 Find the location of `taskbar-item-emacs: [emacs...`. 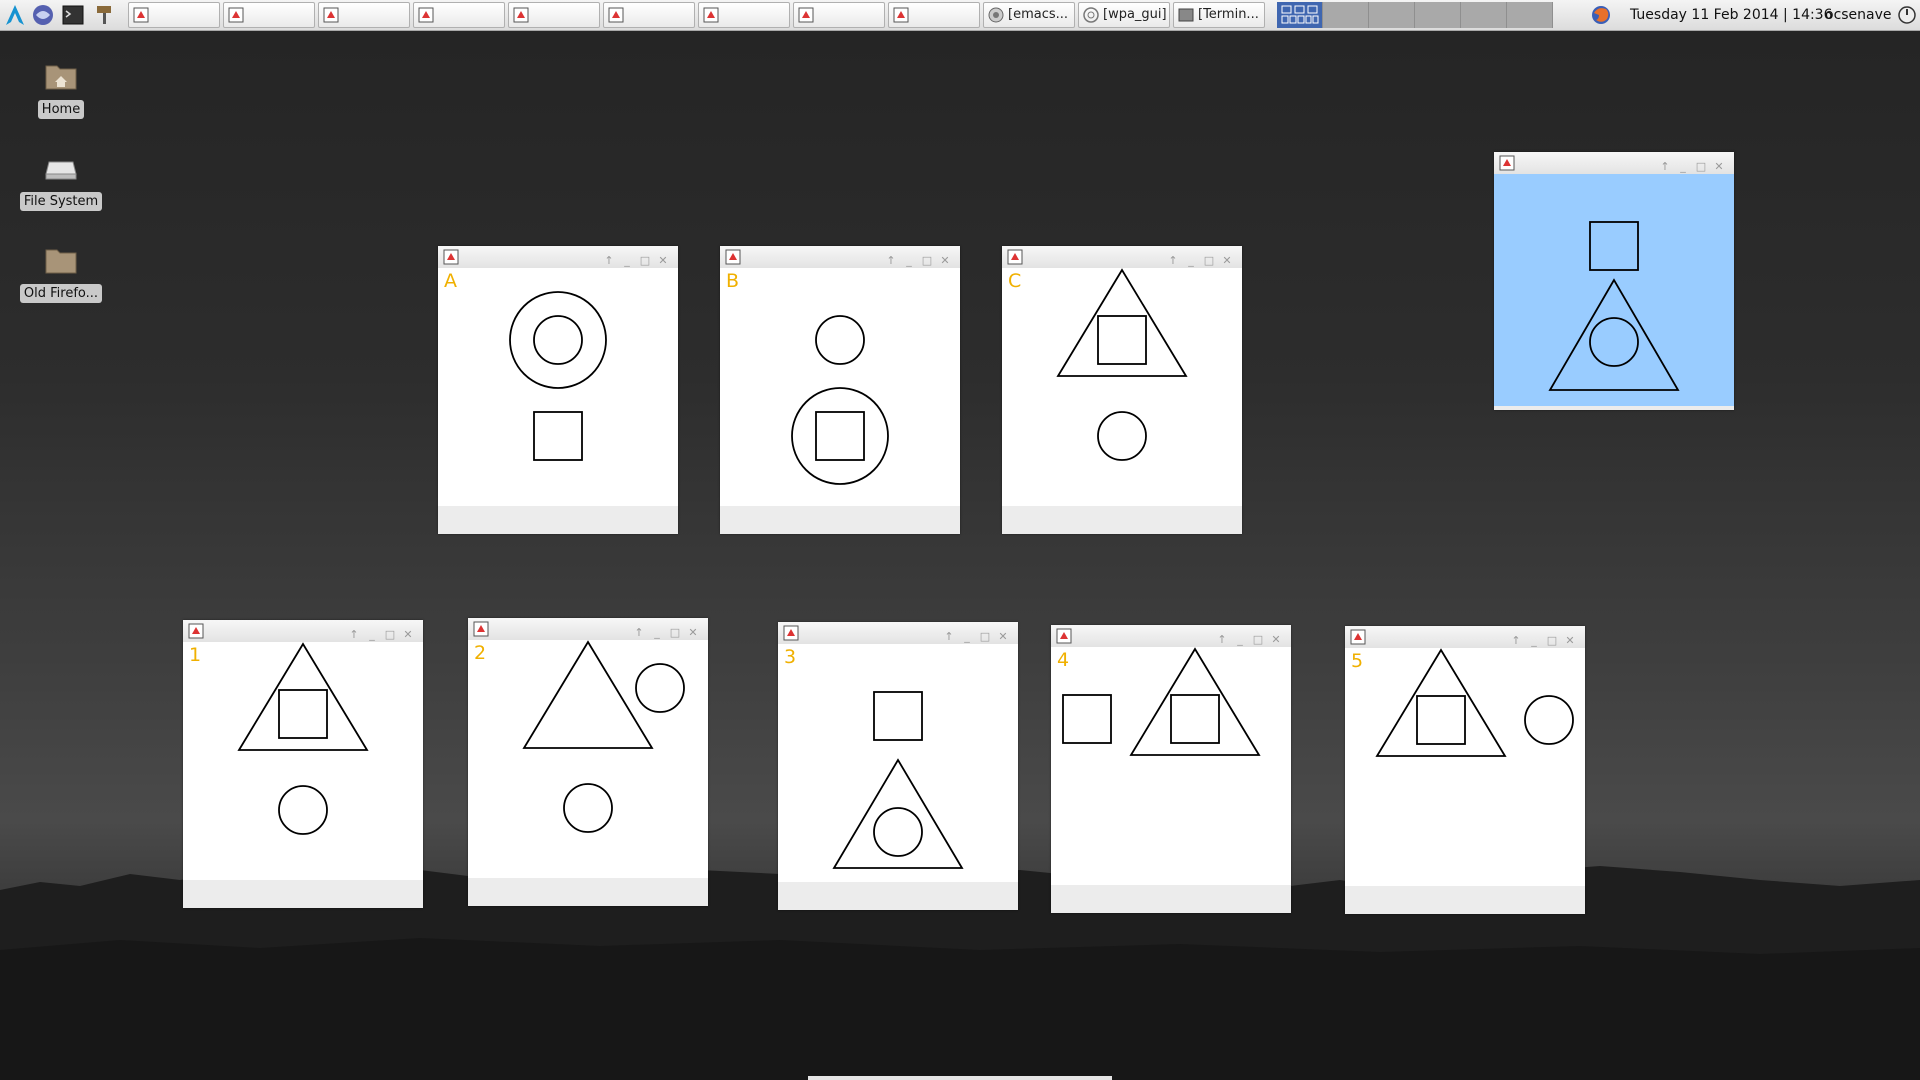

taskbar-item-emacs: [emacs... is located at coordinates (1029, 15).